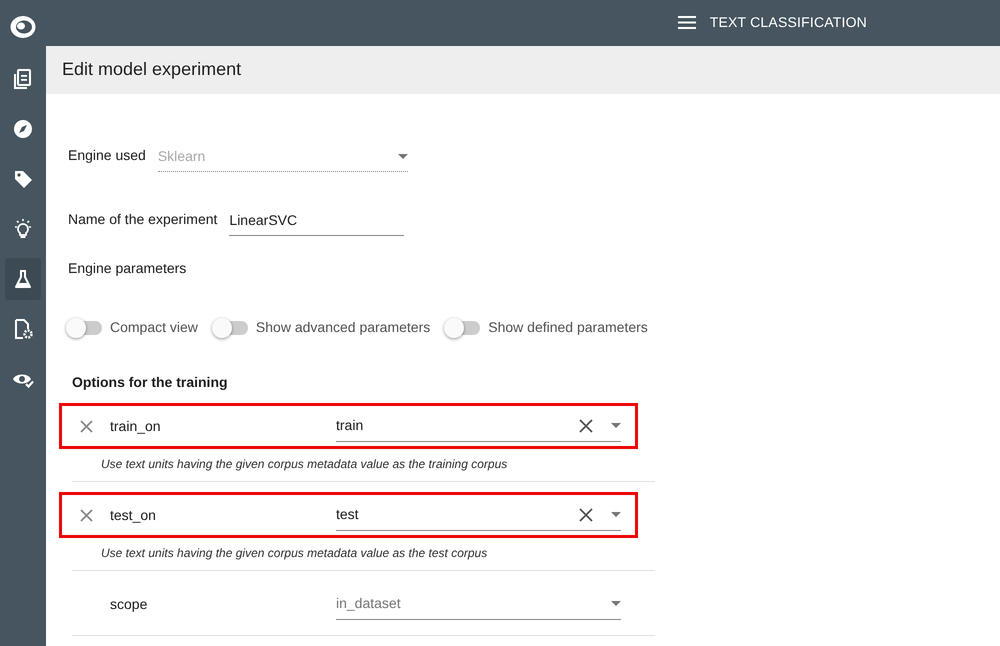 Image resolution: width=1000 pixels, height=646 pixels. I want to click on document-stack-icon, so click(23, 79).